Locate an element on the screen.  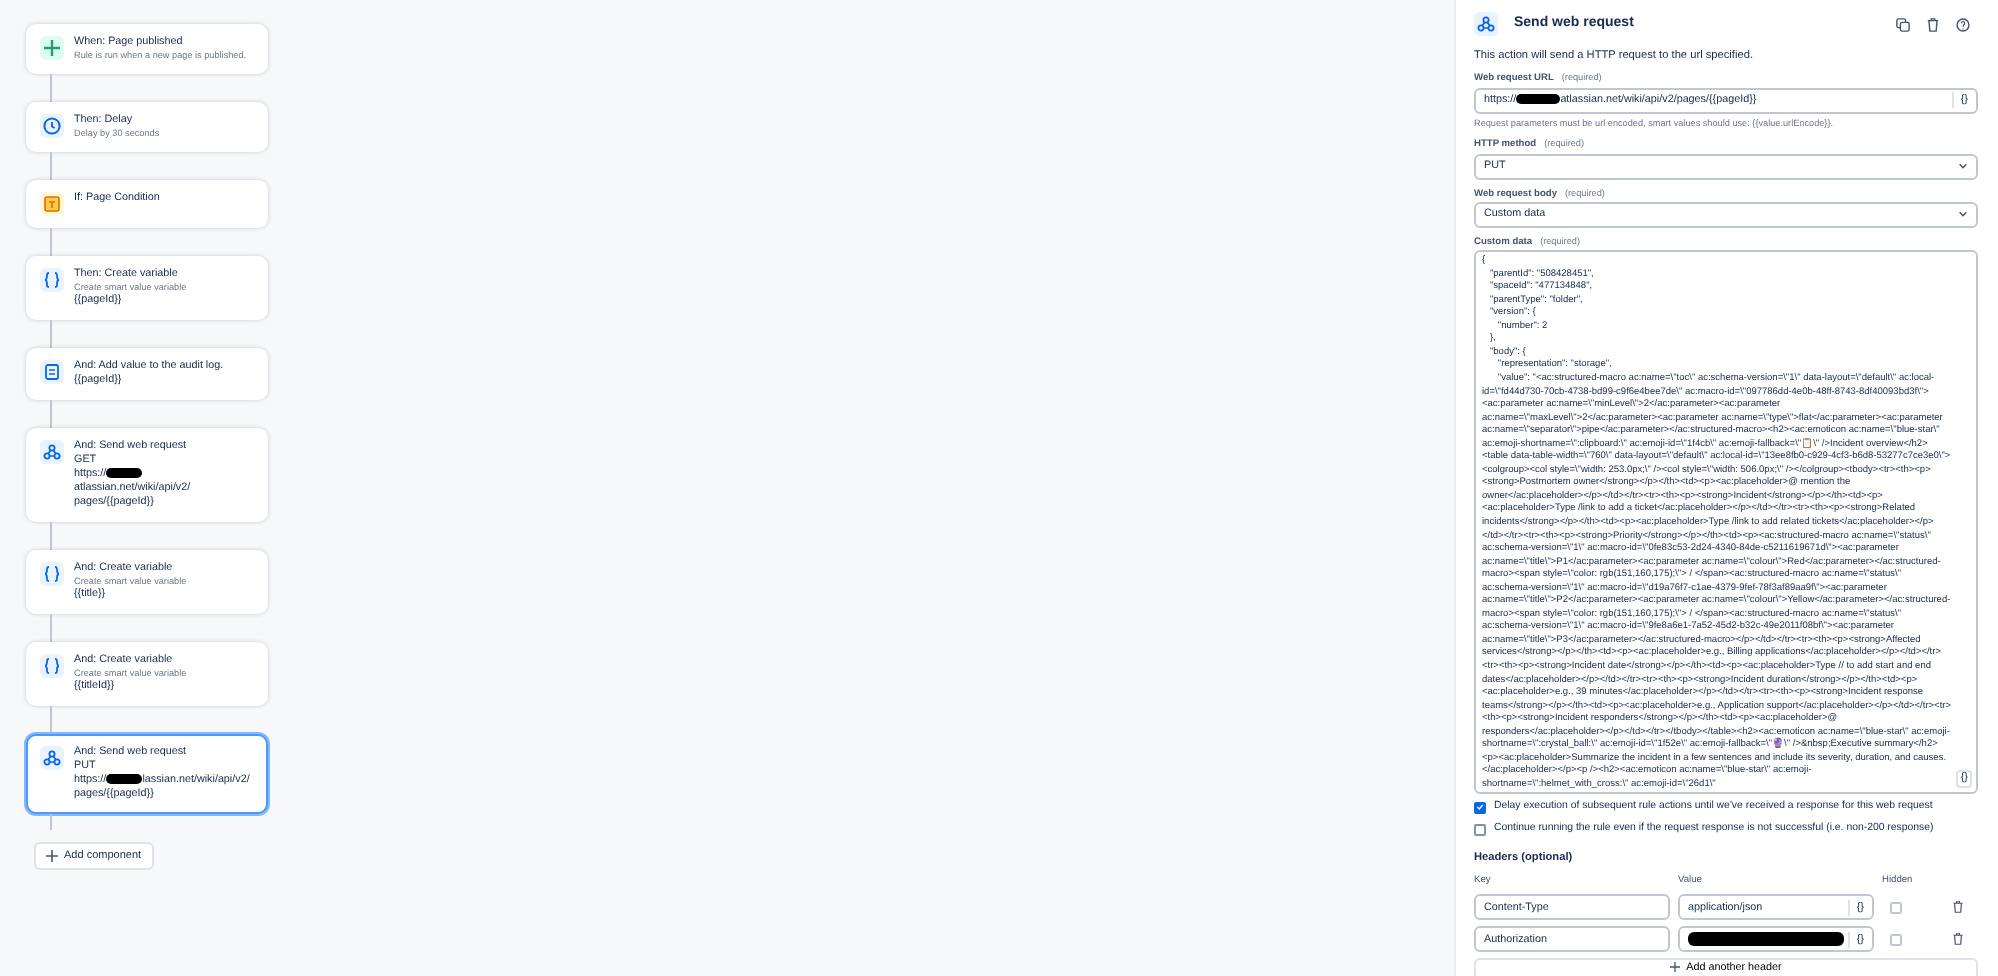
copy-icon is located at coordinates (1903, 24).